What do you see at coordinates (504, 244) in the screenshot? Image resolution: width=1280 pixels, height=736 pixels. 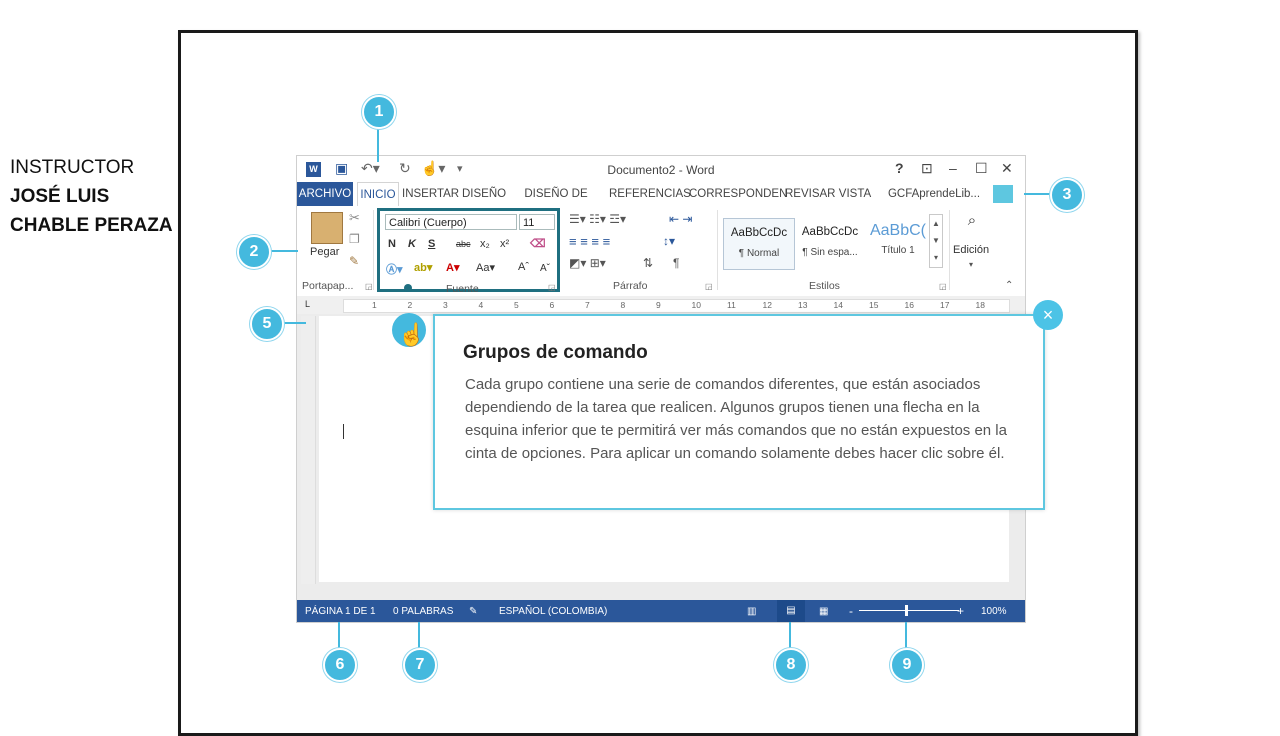 I see `superscript-button: x²` at bounding box center [504, 244].